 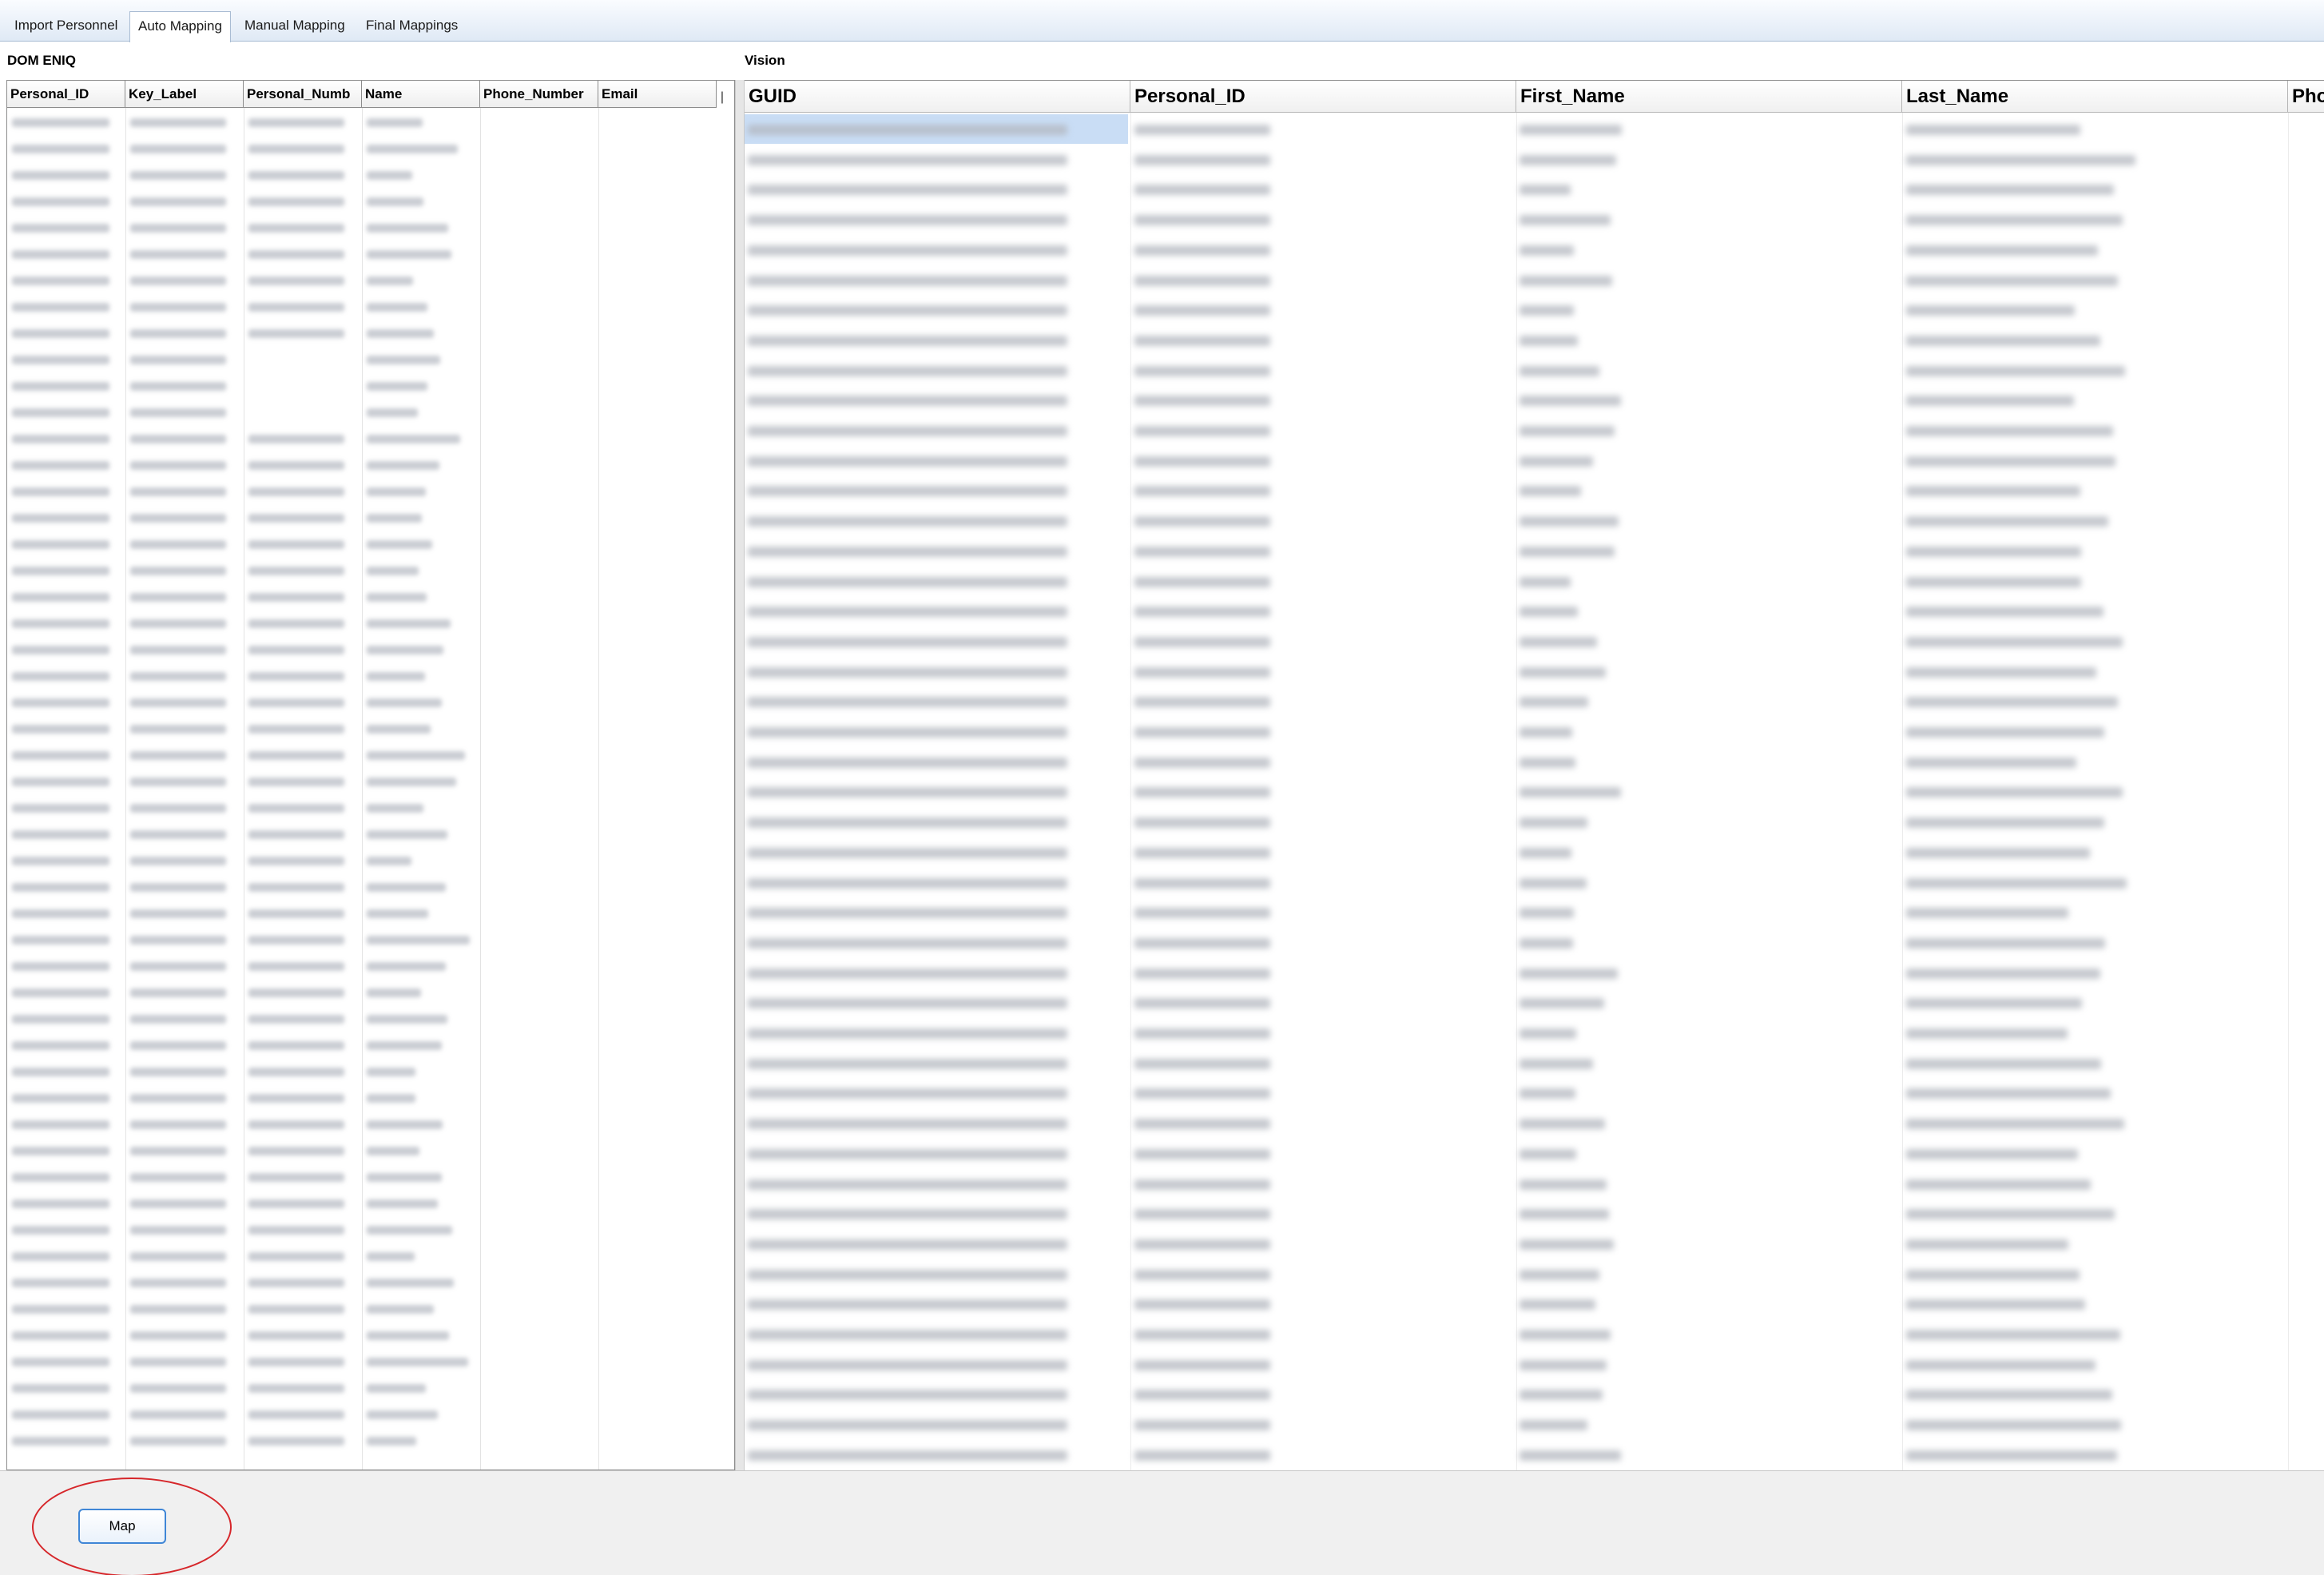 What do you see at coordinates (180, 26) in the screenshot?
I see `tab-auto-mapping: Auto Mapping` at bounding box center [180, 26].